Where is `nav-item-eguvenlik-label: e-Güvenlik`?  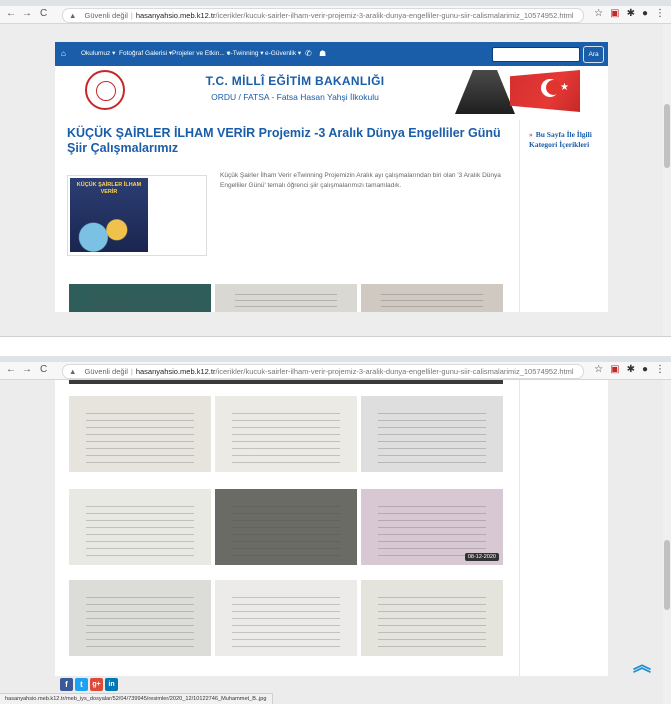 nav-item-eguvenlik-label: e-Güvenlik is located at coordinates (281, 53).